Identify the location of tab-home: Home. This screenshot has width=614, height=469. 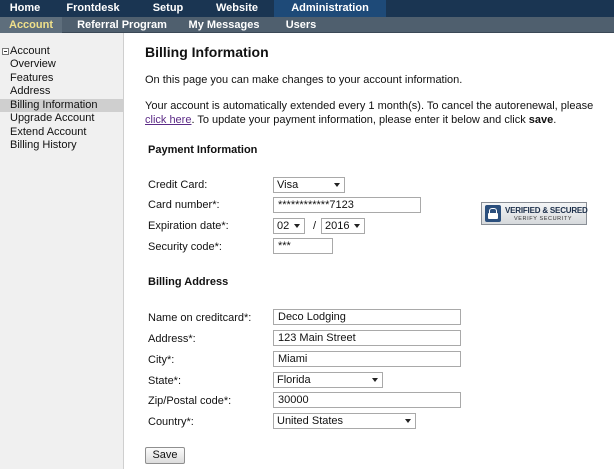
(25, 8).